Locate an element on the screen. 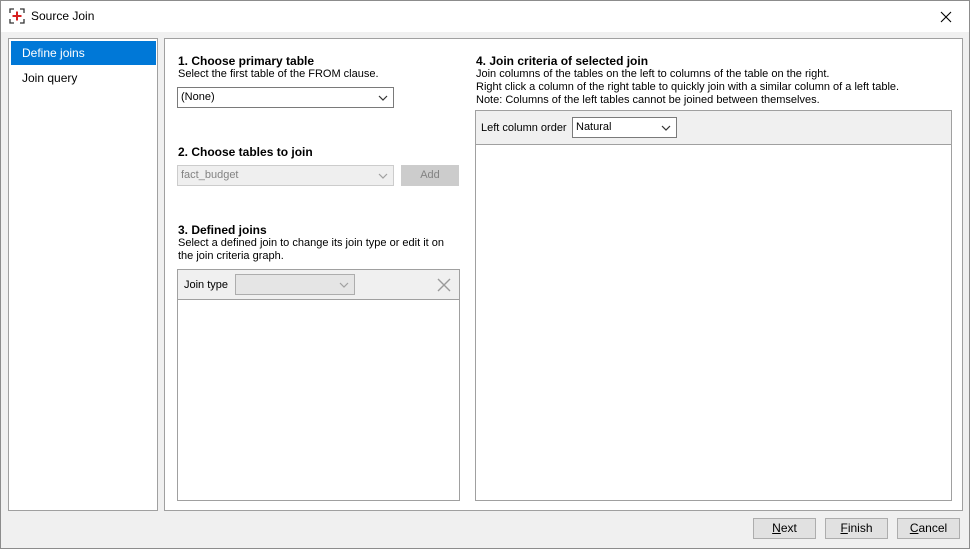  close-button is located at coordinates (946, 16).